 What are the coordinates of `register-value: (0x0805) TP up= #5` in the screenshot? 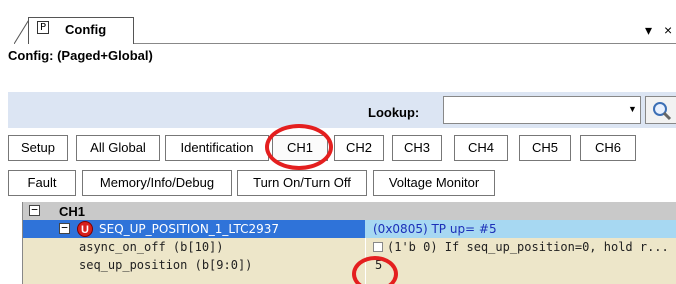 It's located at (435, 229).